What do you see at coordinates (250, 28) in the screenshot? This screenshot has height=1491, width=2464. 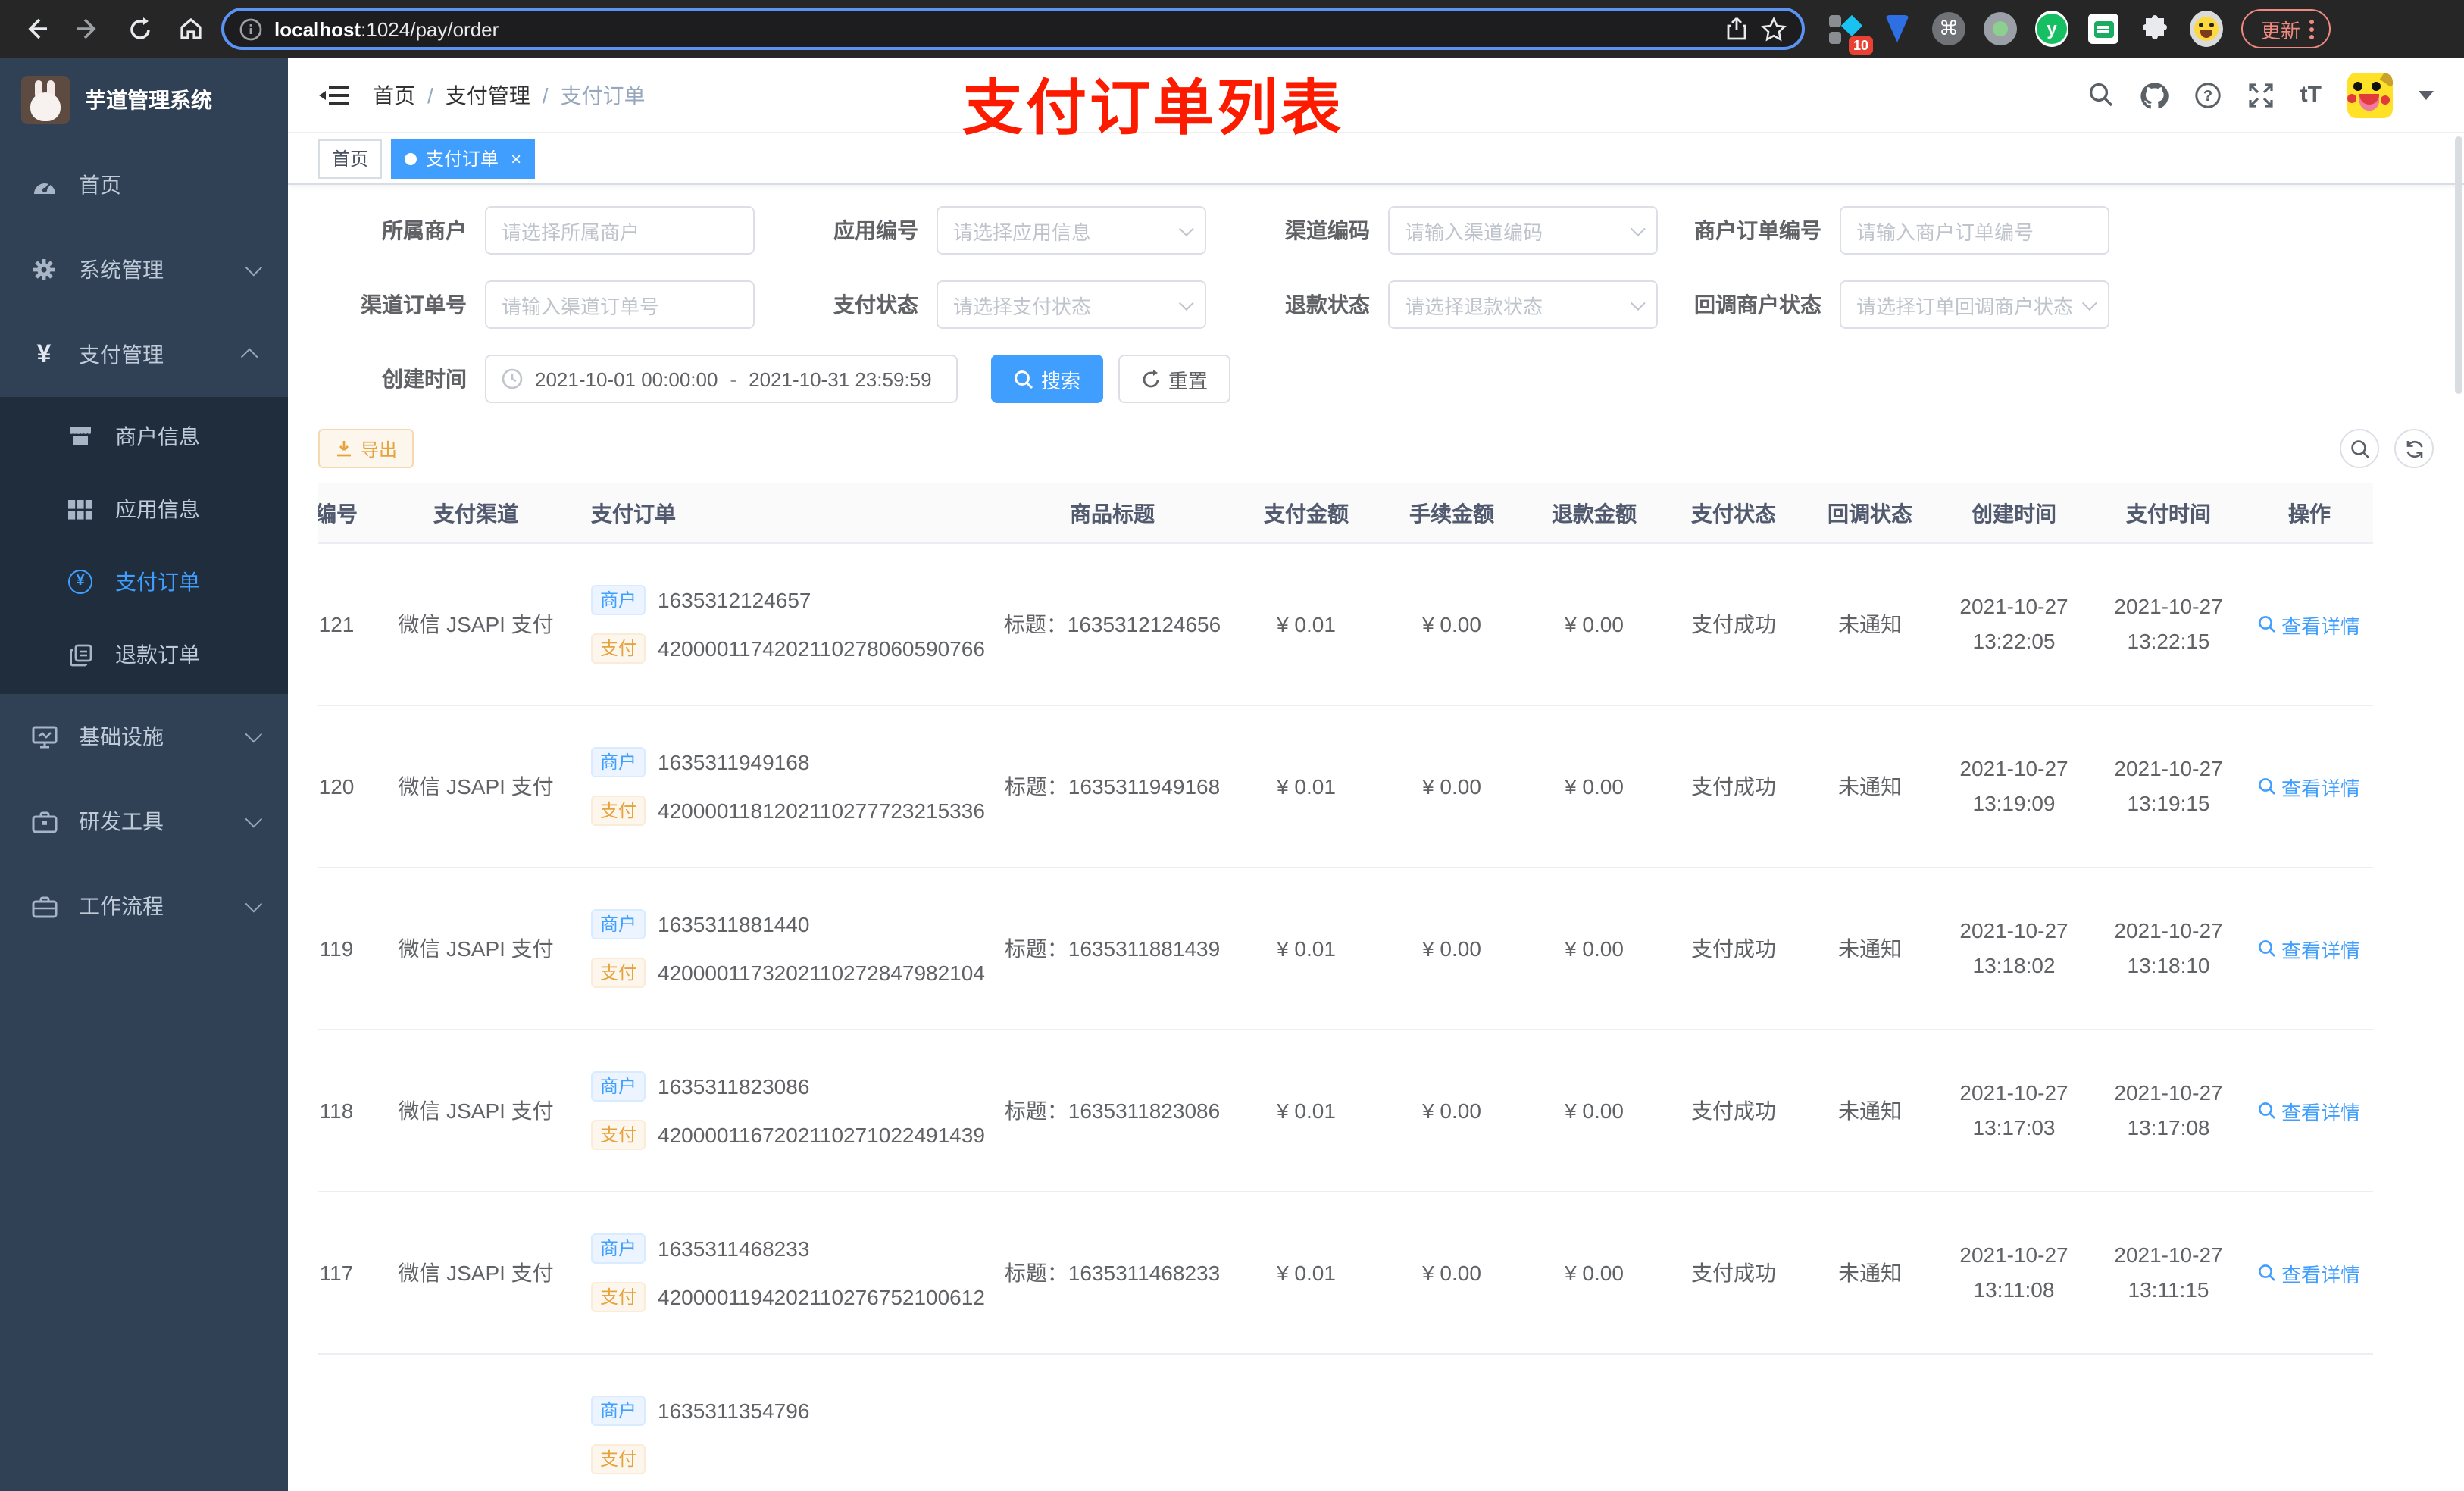 I see `site-info-icon` at bounding box center [250, 28].